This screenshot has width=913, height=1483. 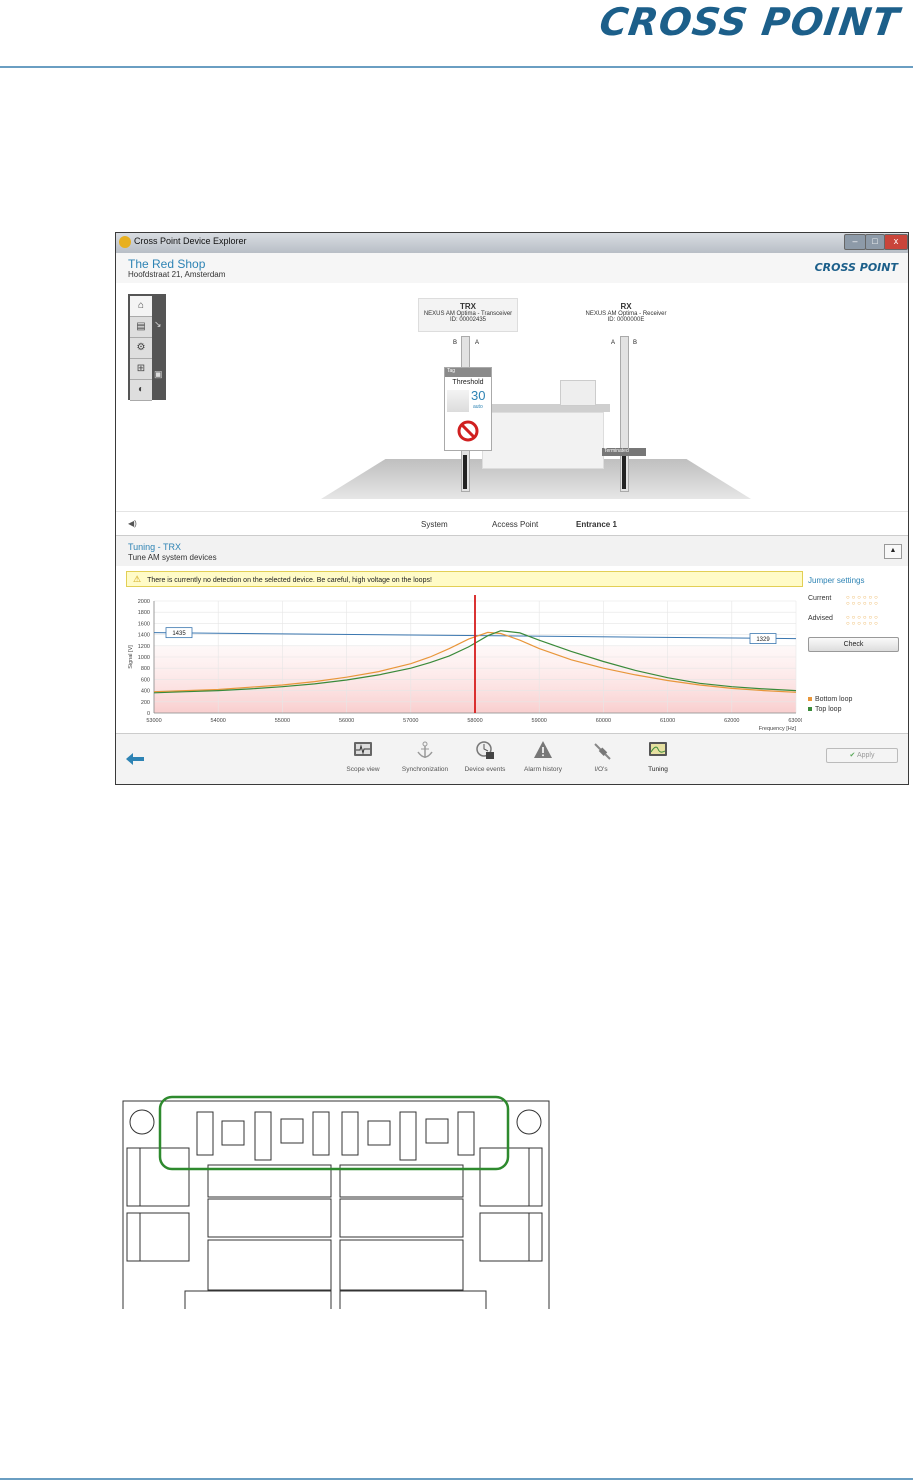 What do you see at coordinates (465, 472) in the screenshot?
I see `trx-base` at bounding box center [465, 472].